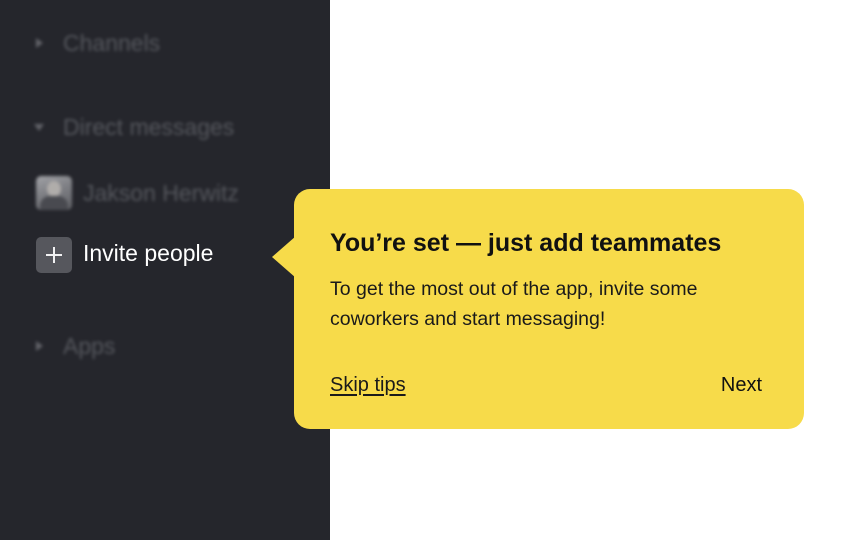 This screenshot has height=540, width=864. I want to click on sidebar-section-apps: Apps, so click(165, 346).